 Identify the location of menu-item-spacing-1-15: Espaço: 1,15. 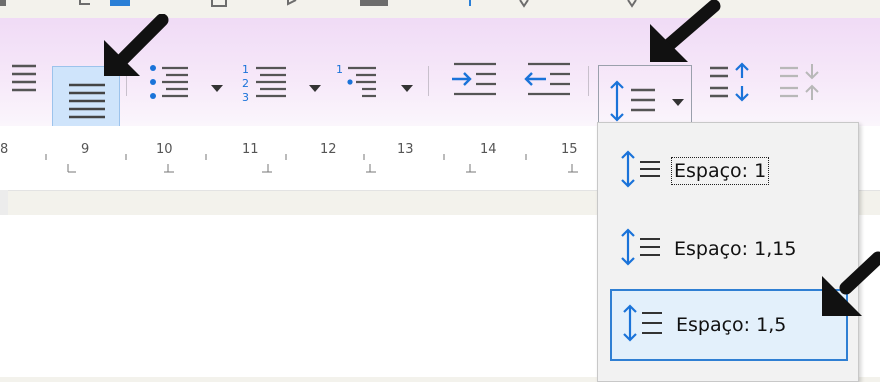
(729, 249).